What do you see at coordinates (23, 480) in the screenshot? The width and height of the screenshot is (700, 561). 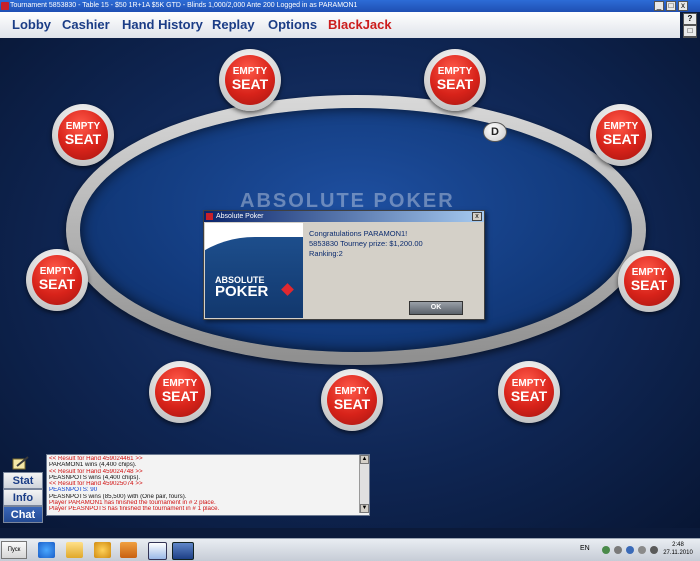 I see `tab-stat: Stat` at bounding box center [23, 480].